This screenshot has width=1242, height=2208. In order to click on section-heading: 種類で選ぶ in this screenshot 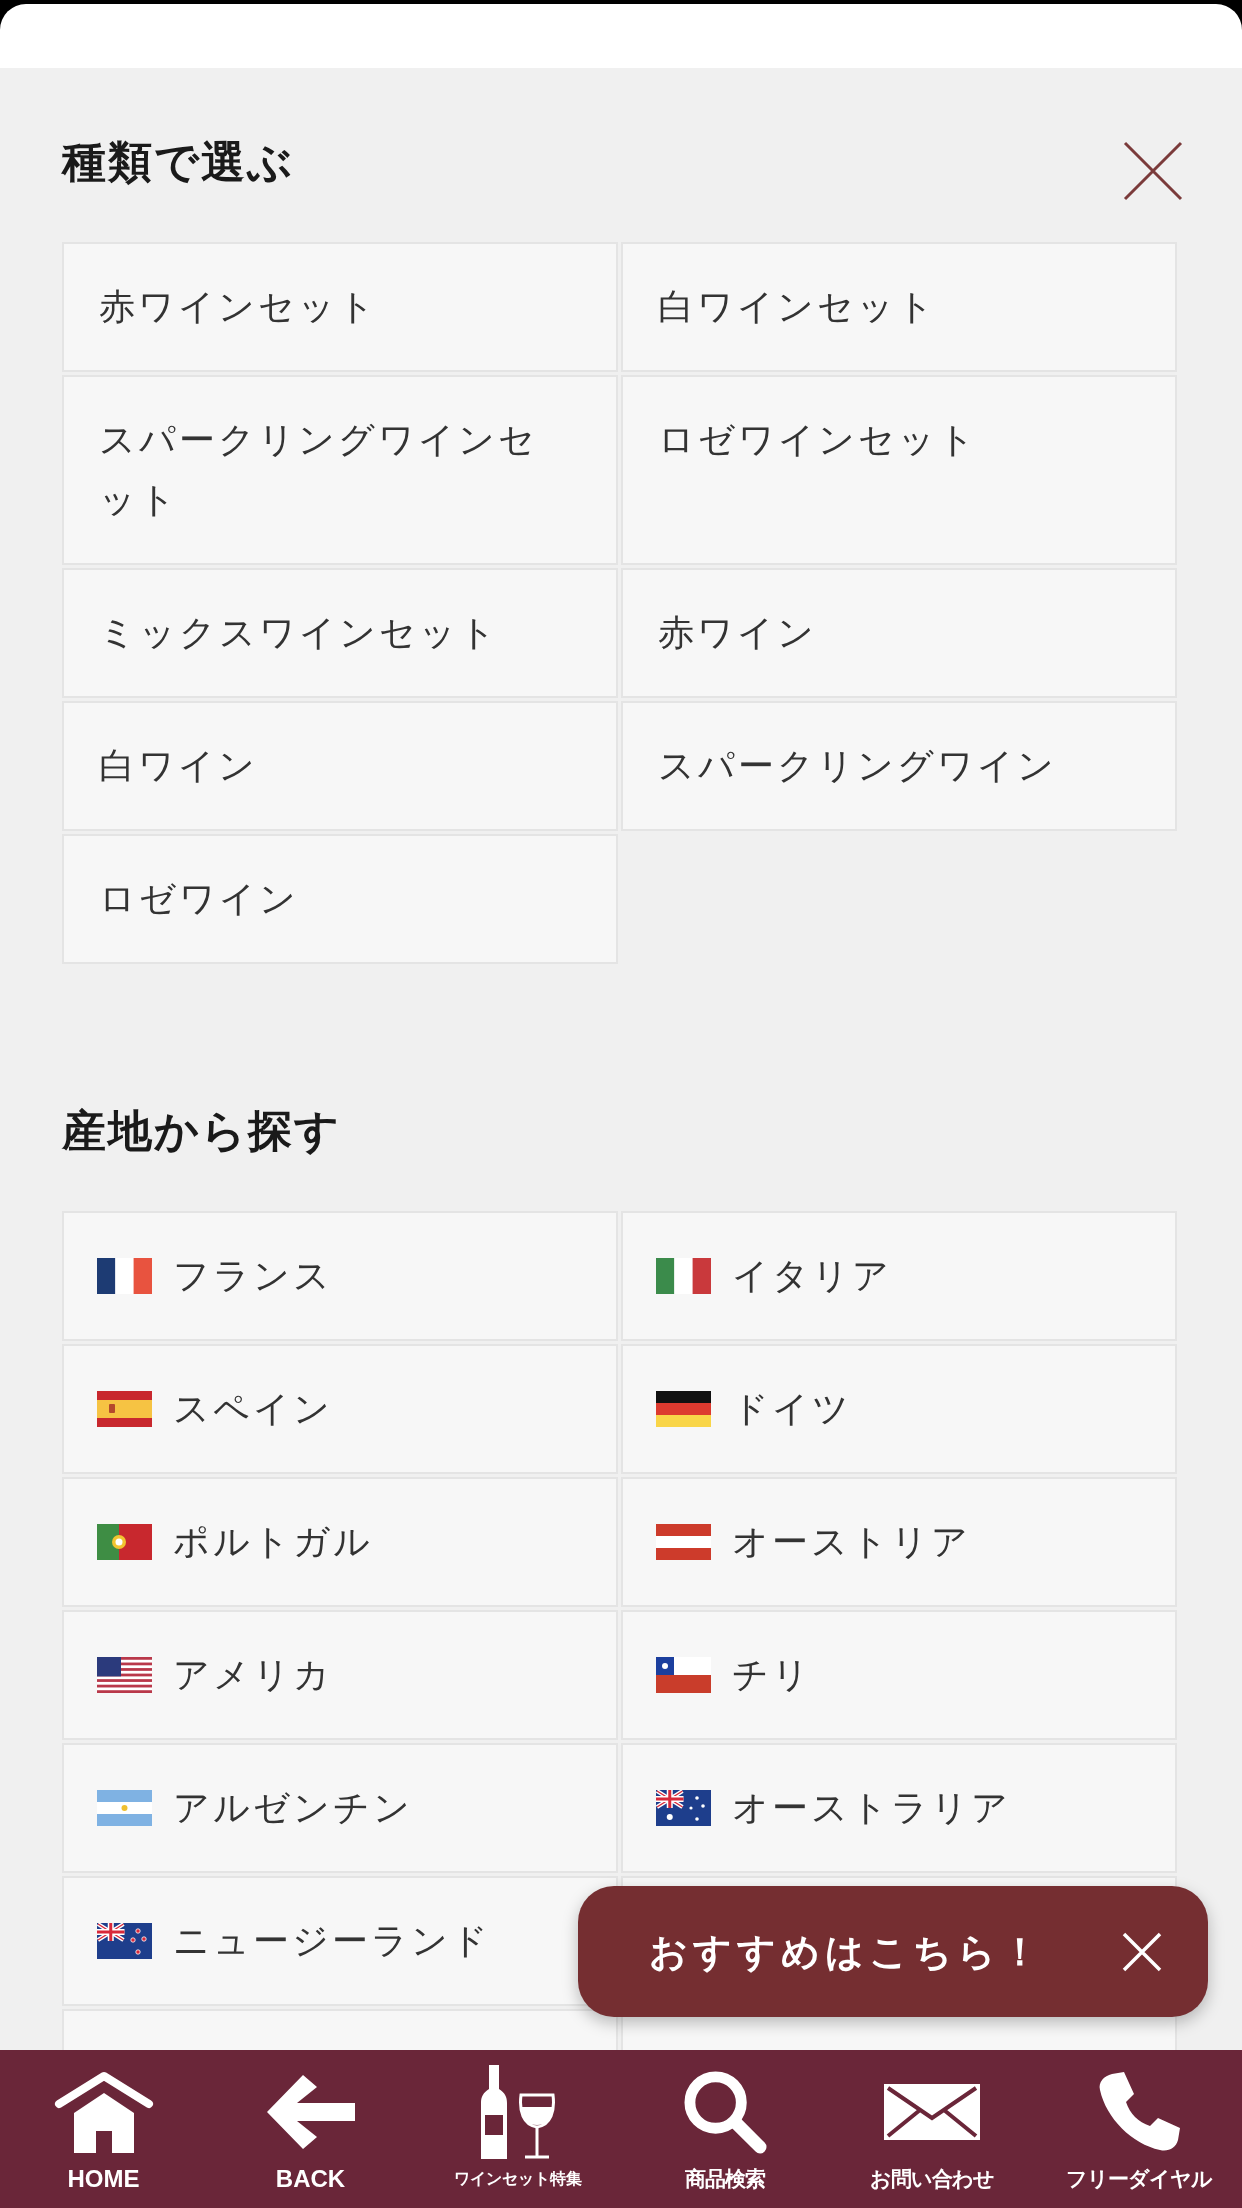, I will do `click(178, 162)`.